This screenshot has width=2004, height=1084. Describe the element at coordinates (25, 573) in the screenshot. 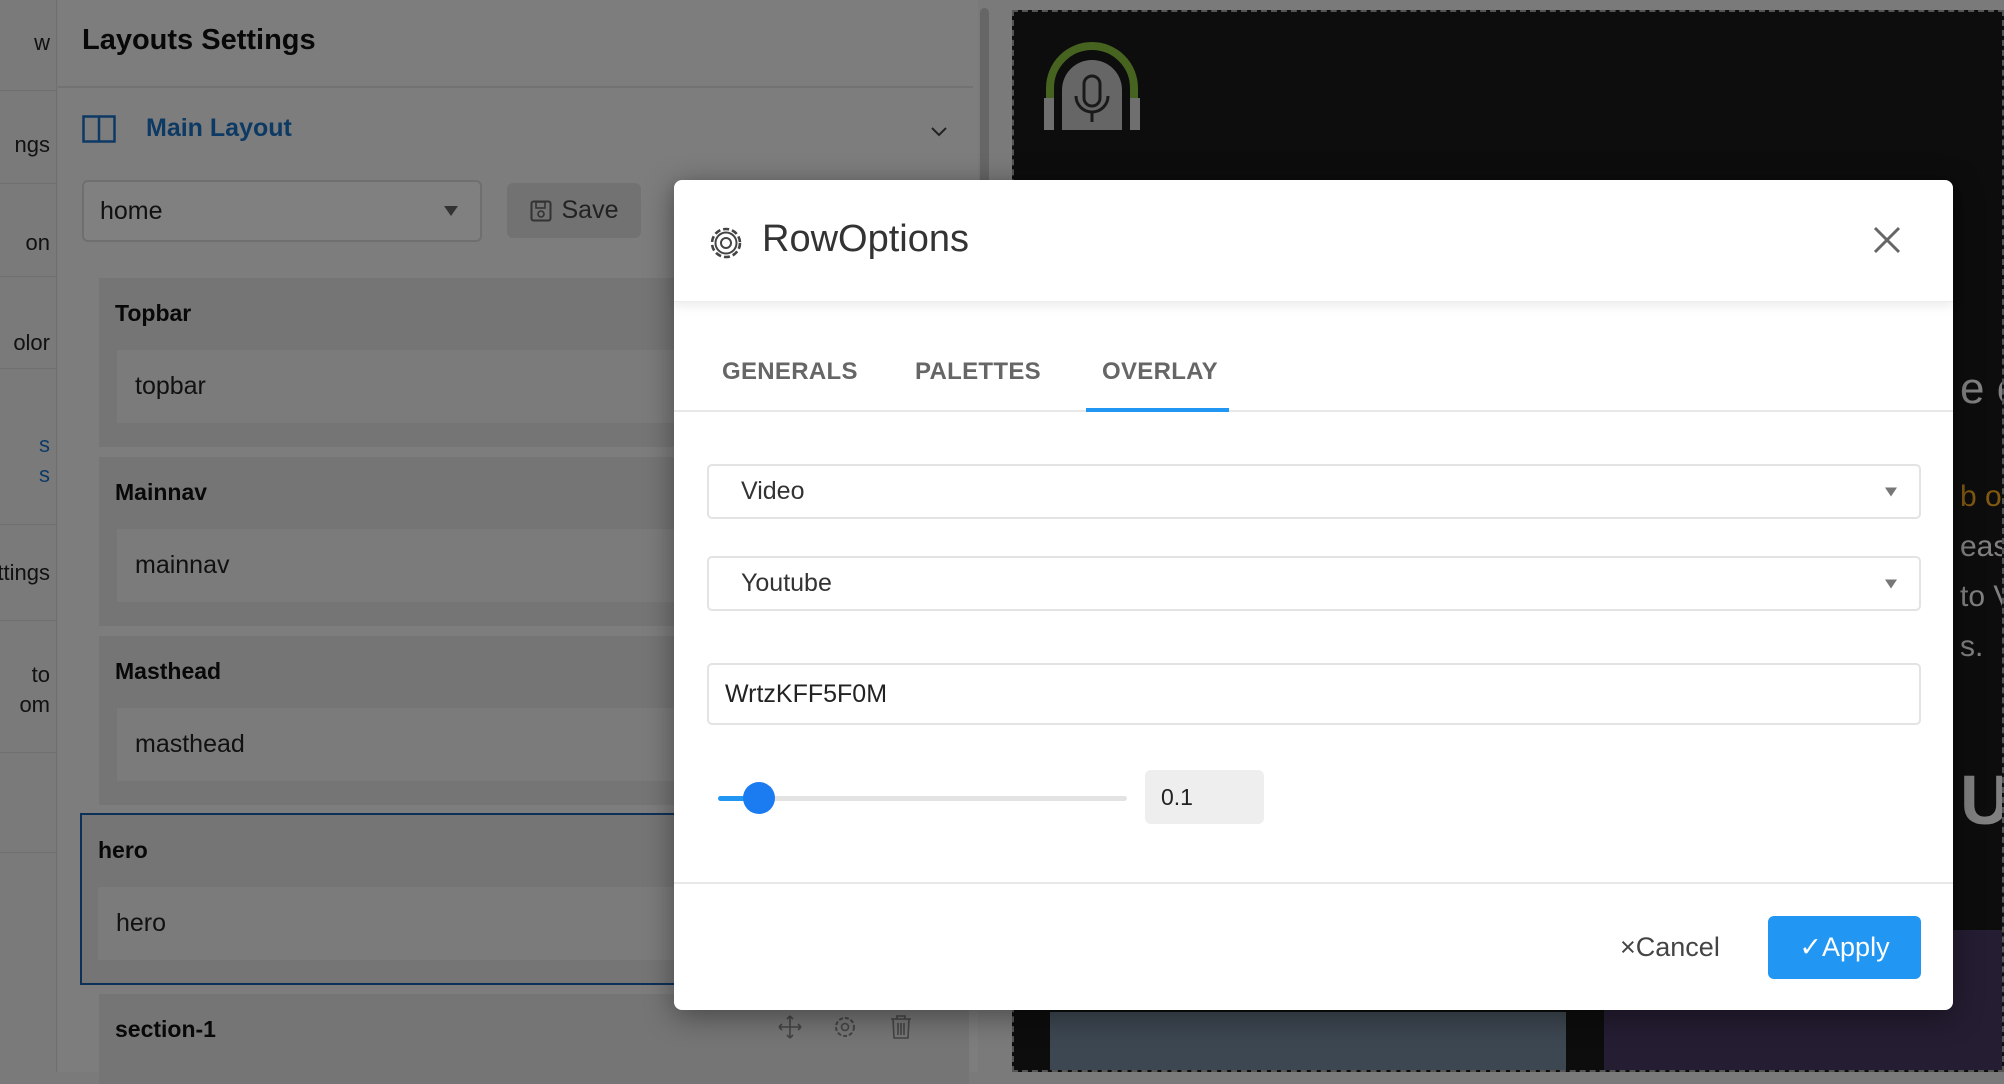

I see `nav-item: ttings` at that location.